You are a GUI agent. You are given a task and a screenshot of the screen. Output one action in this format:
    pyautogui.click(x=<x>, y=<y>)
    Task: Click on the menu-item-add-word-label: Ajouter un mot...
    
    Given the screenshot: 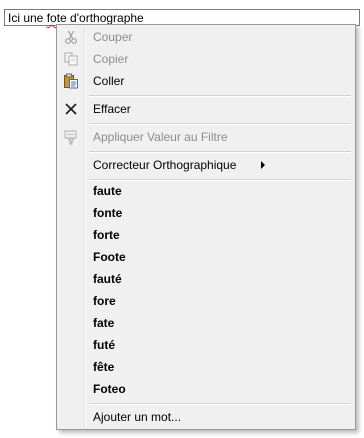 What is the action you would take?
    pyautogui.click(x=137, y=417)
    